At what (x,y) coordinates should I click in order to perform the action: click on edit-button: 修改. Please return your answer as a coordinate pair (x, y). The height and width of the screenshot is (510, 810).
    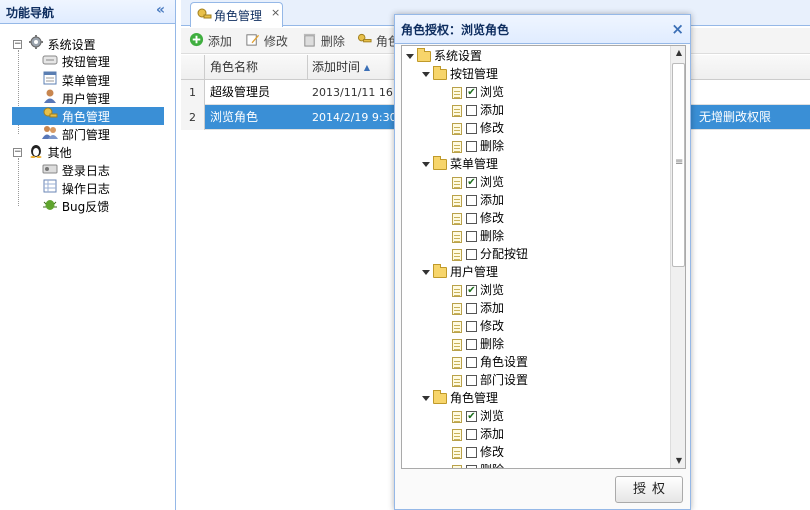
    Looking at the image, I should click on (266, 41).